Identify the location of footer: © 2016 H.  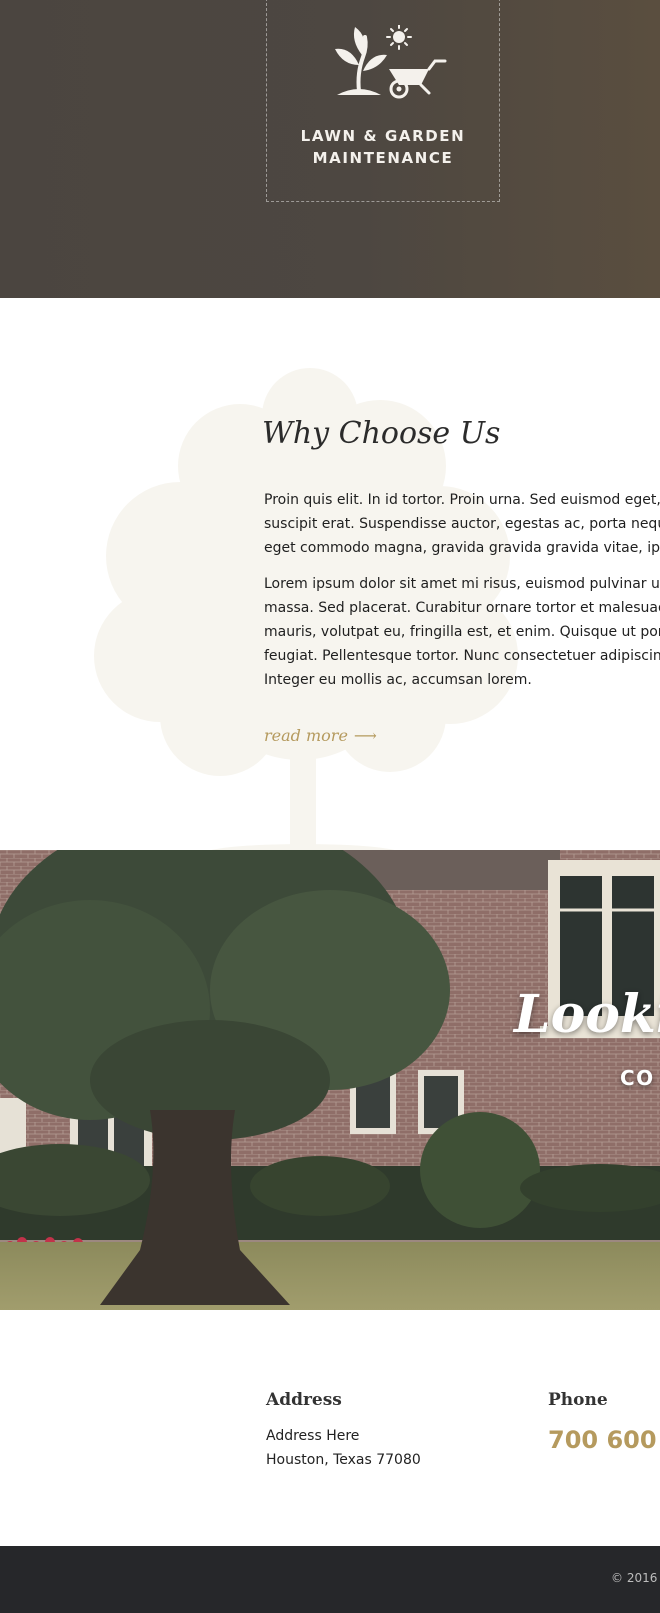
(330, 1579).